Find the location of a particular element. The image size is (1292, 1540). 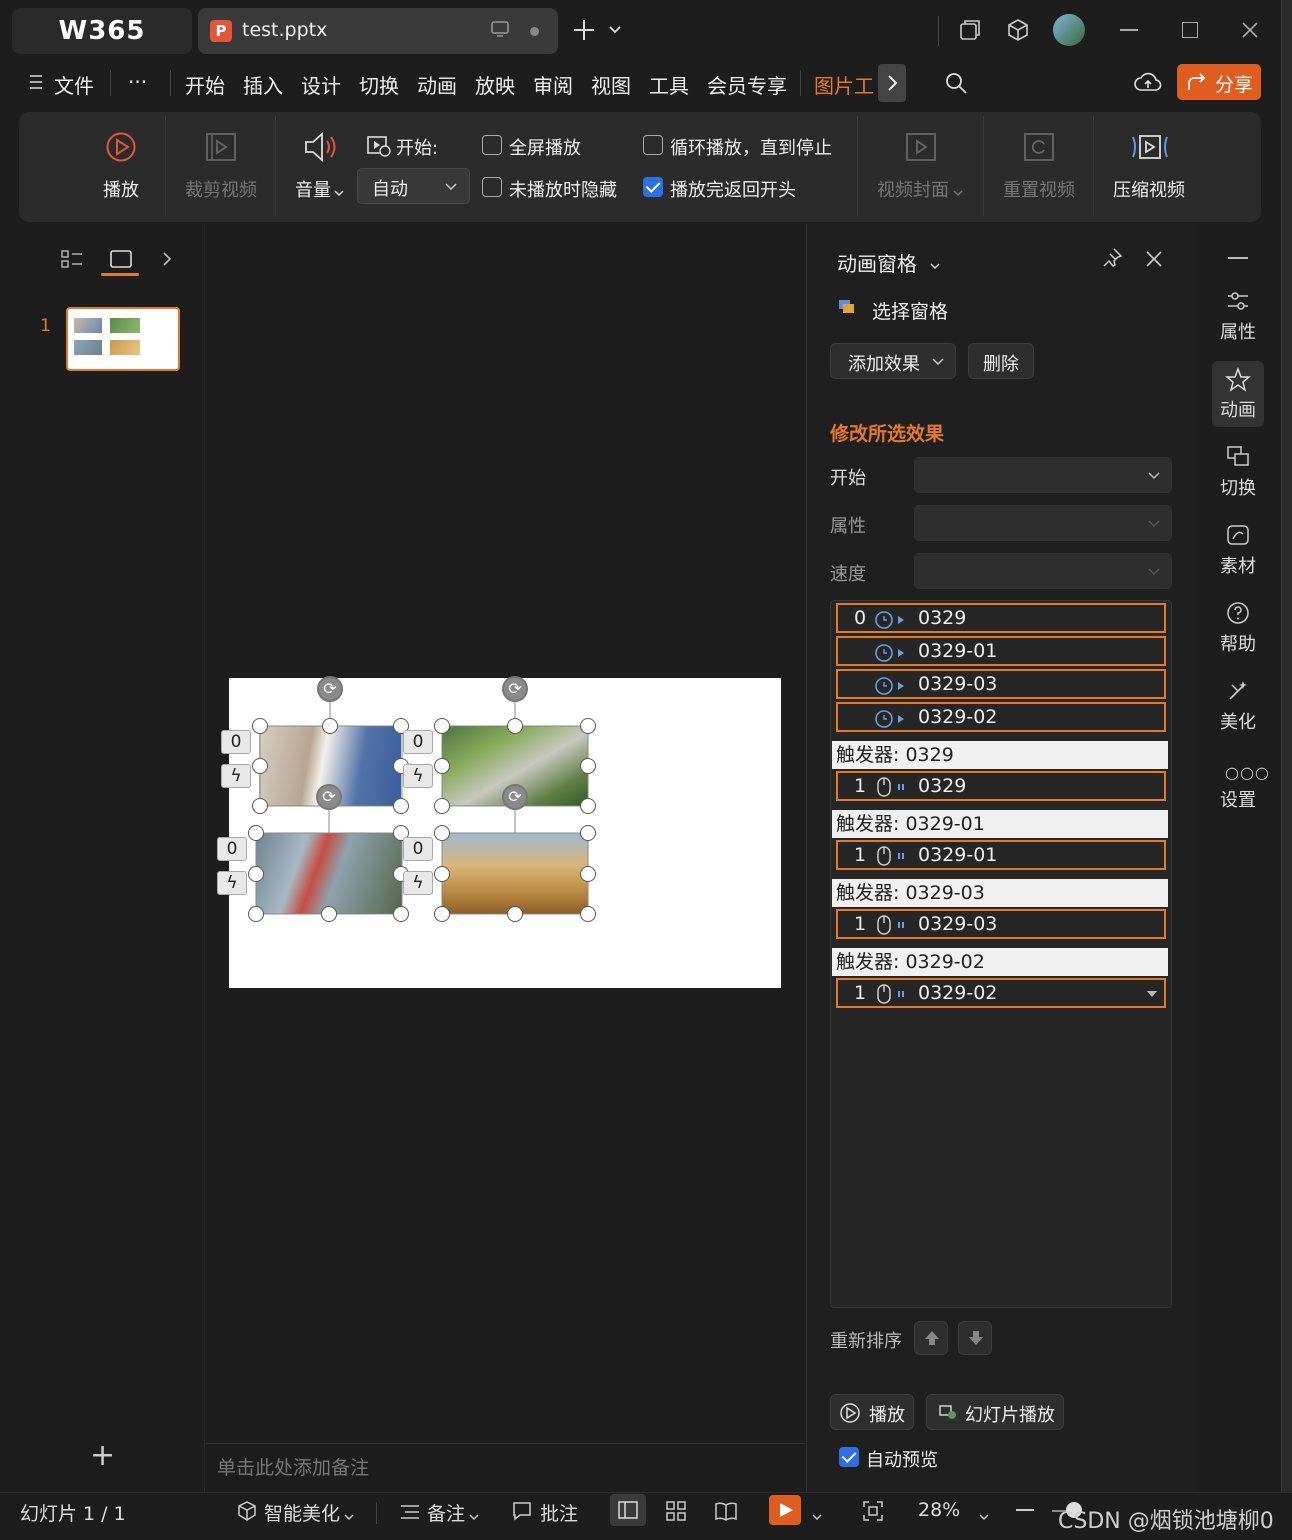

menu-scroll-right is located at coordinates (892, 83).